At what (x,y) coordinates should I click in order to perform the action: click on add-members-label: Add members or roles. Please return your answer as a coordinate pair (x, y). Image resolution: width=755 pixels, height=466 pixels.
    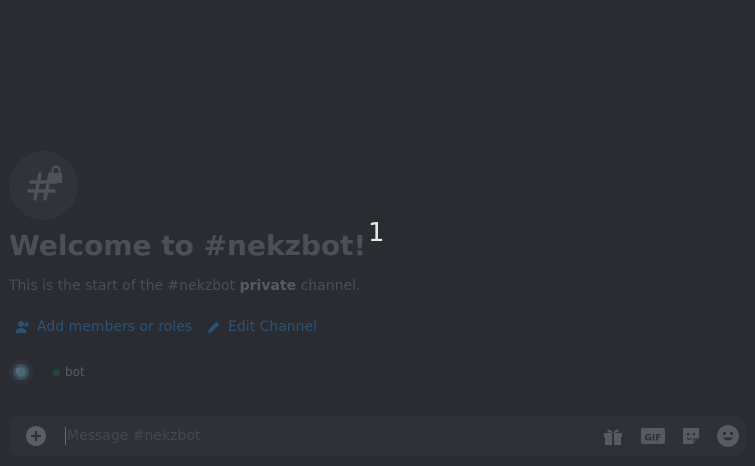
    Looking at the image, I should click on (115, 327).